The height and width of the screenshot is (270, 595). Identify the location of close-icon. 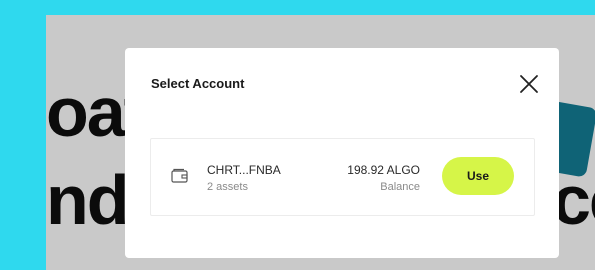
(529, 84).